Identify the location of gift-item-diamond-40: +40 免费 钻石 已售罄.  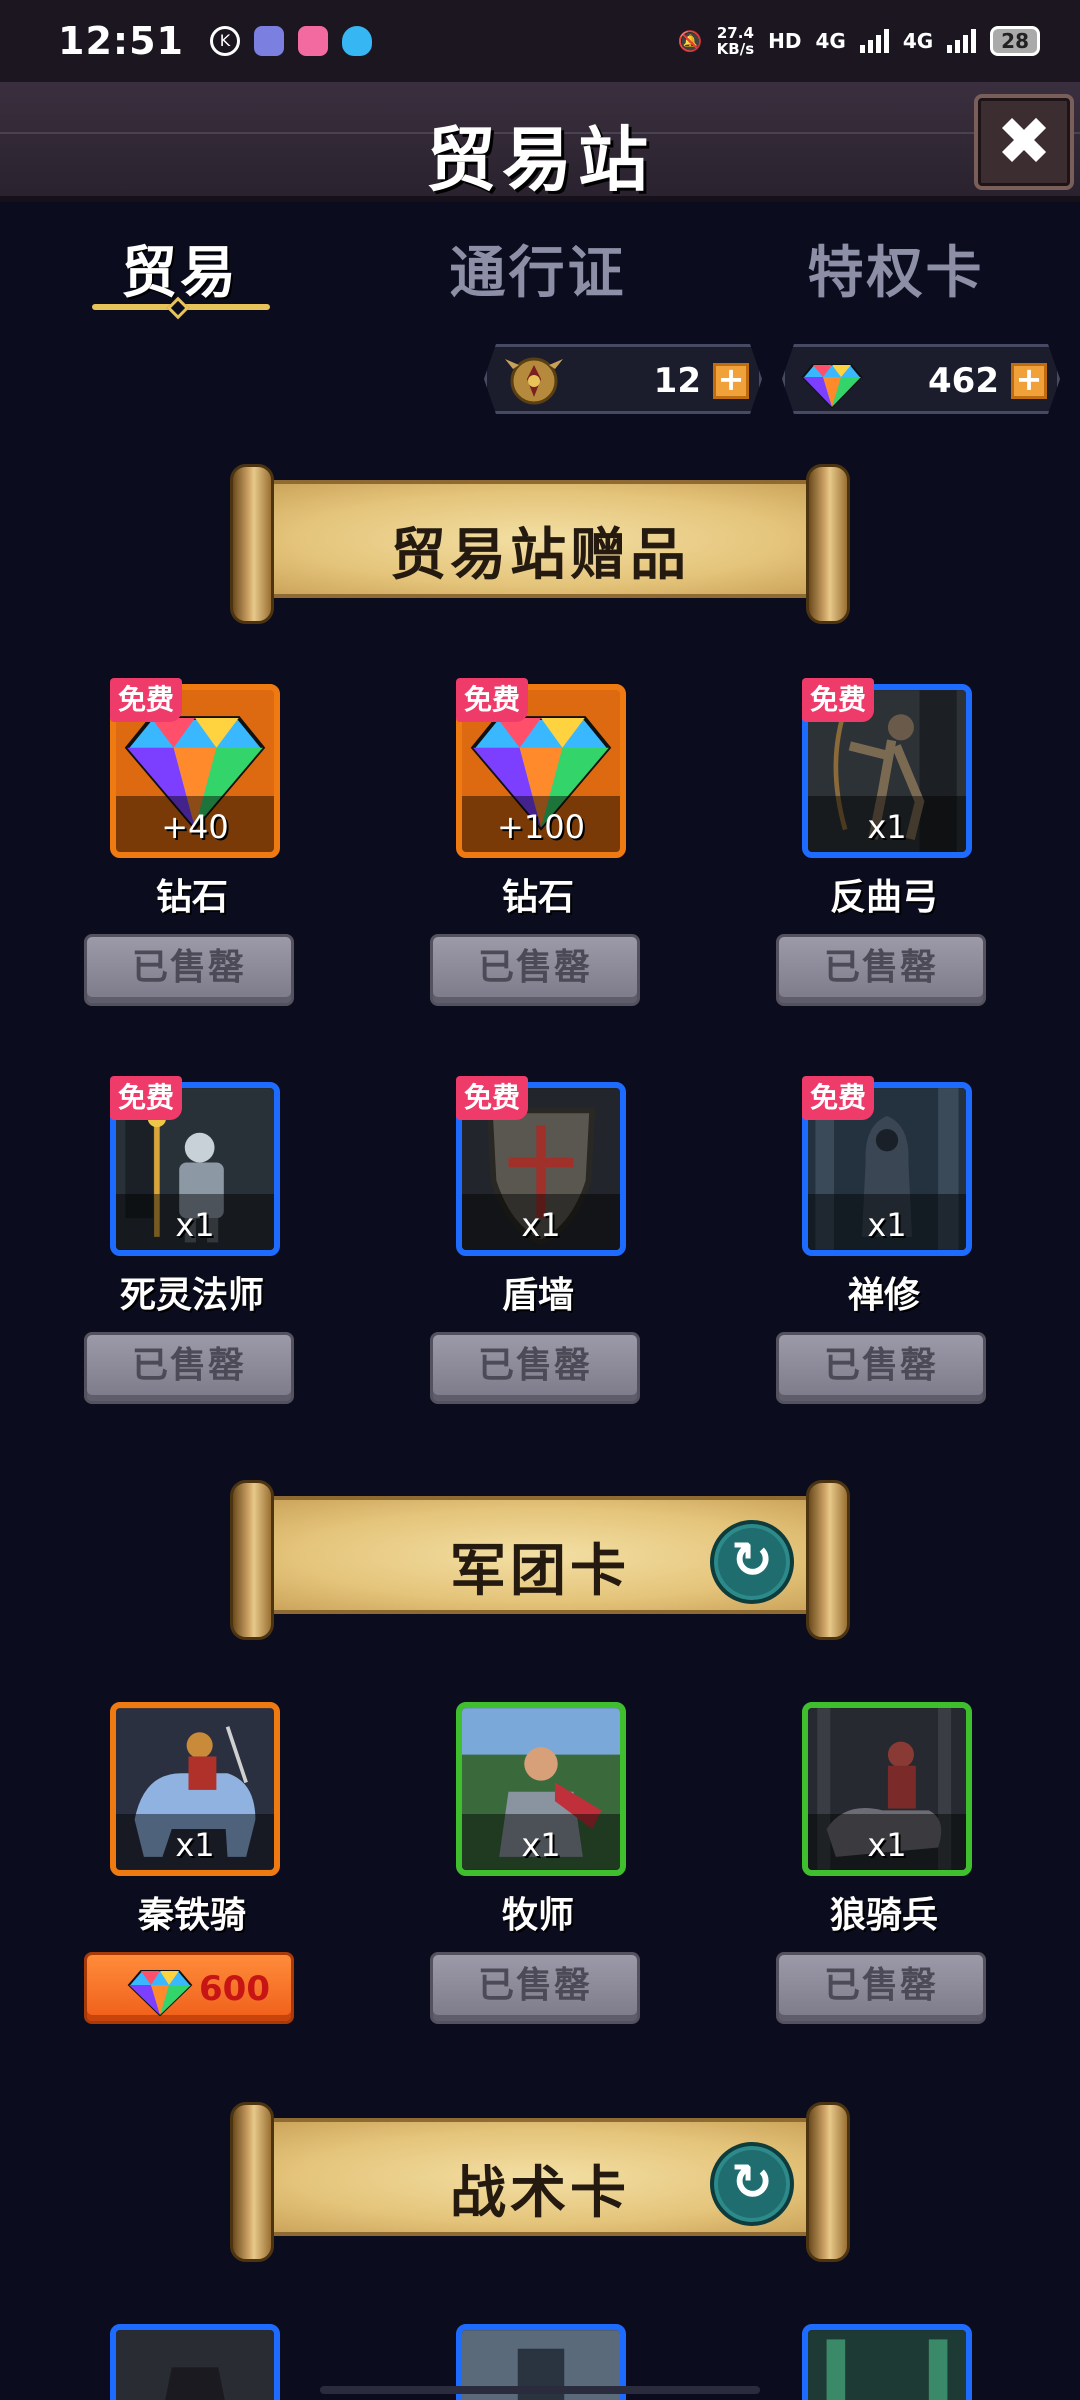
(181, 842).